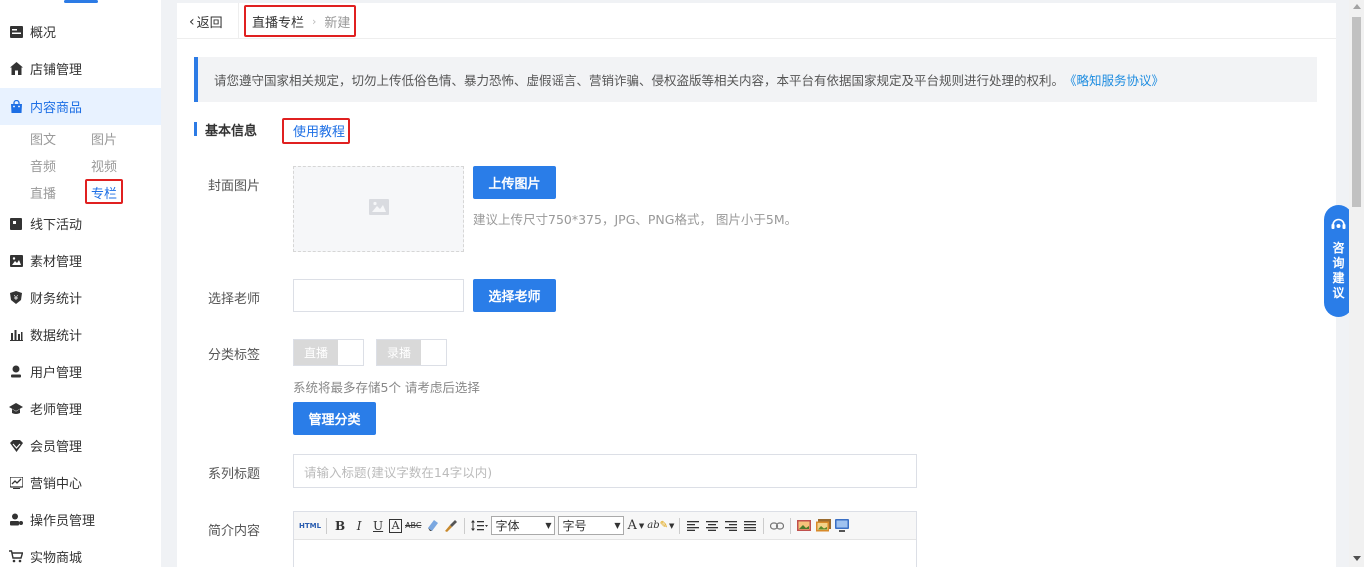 The image size is (1364, 567). I want to click on sidebar-item-offline: 线下活动, so click(80, 223).